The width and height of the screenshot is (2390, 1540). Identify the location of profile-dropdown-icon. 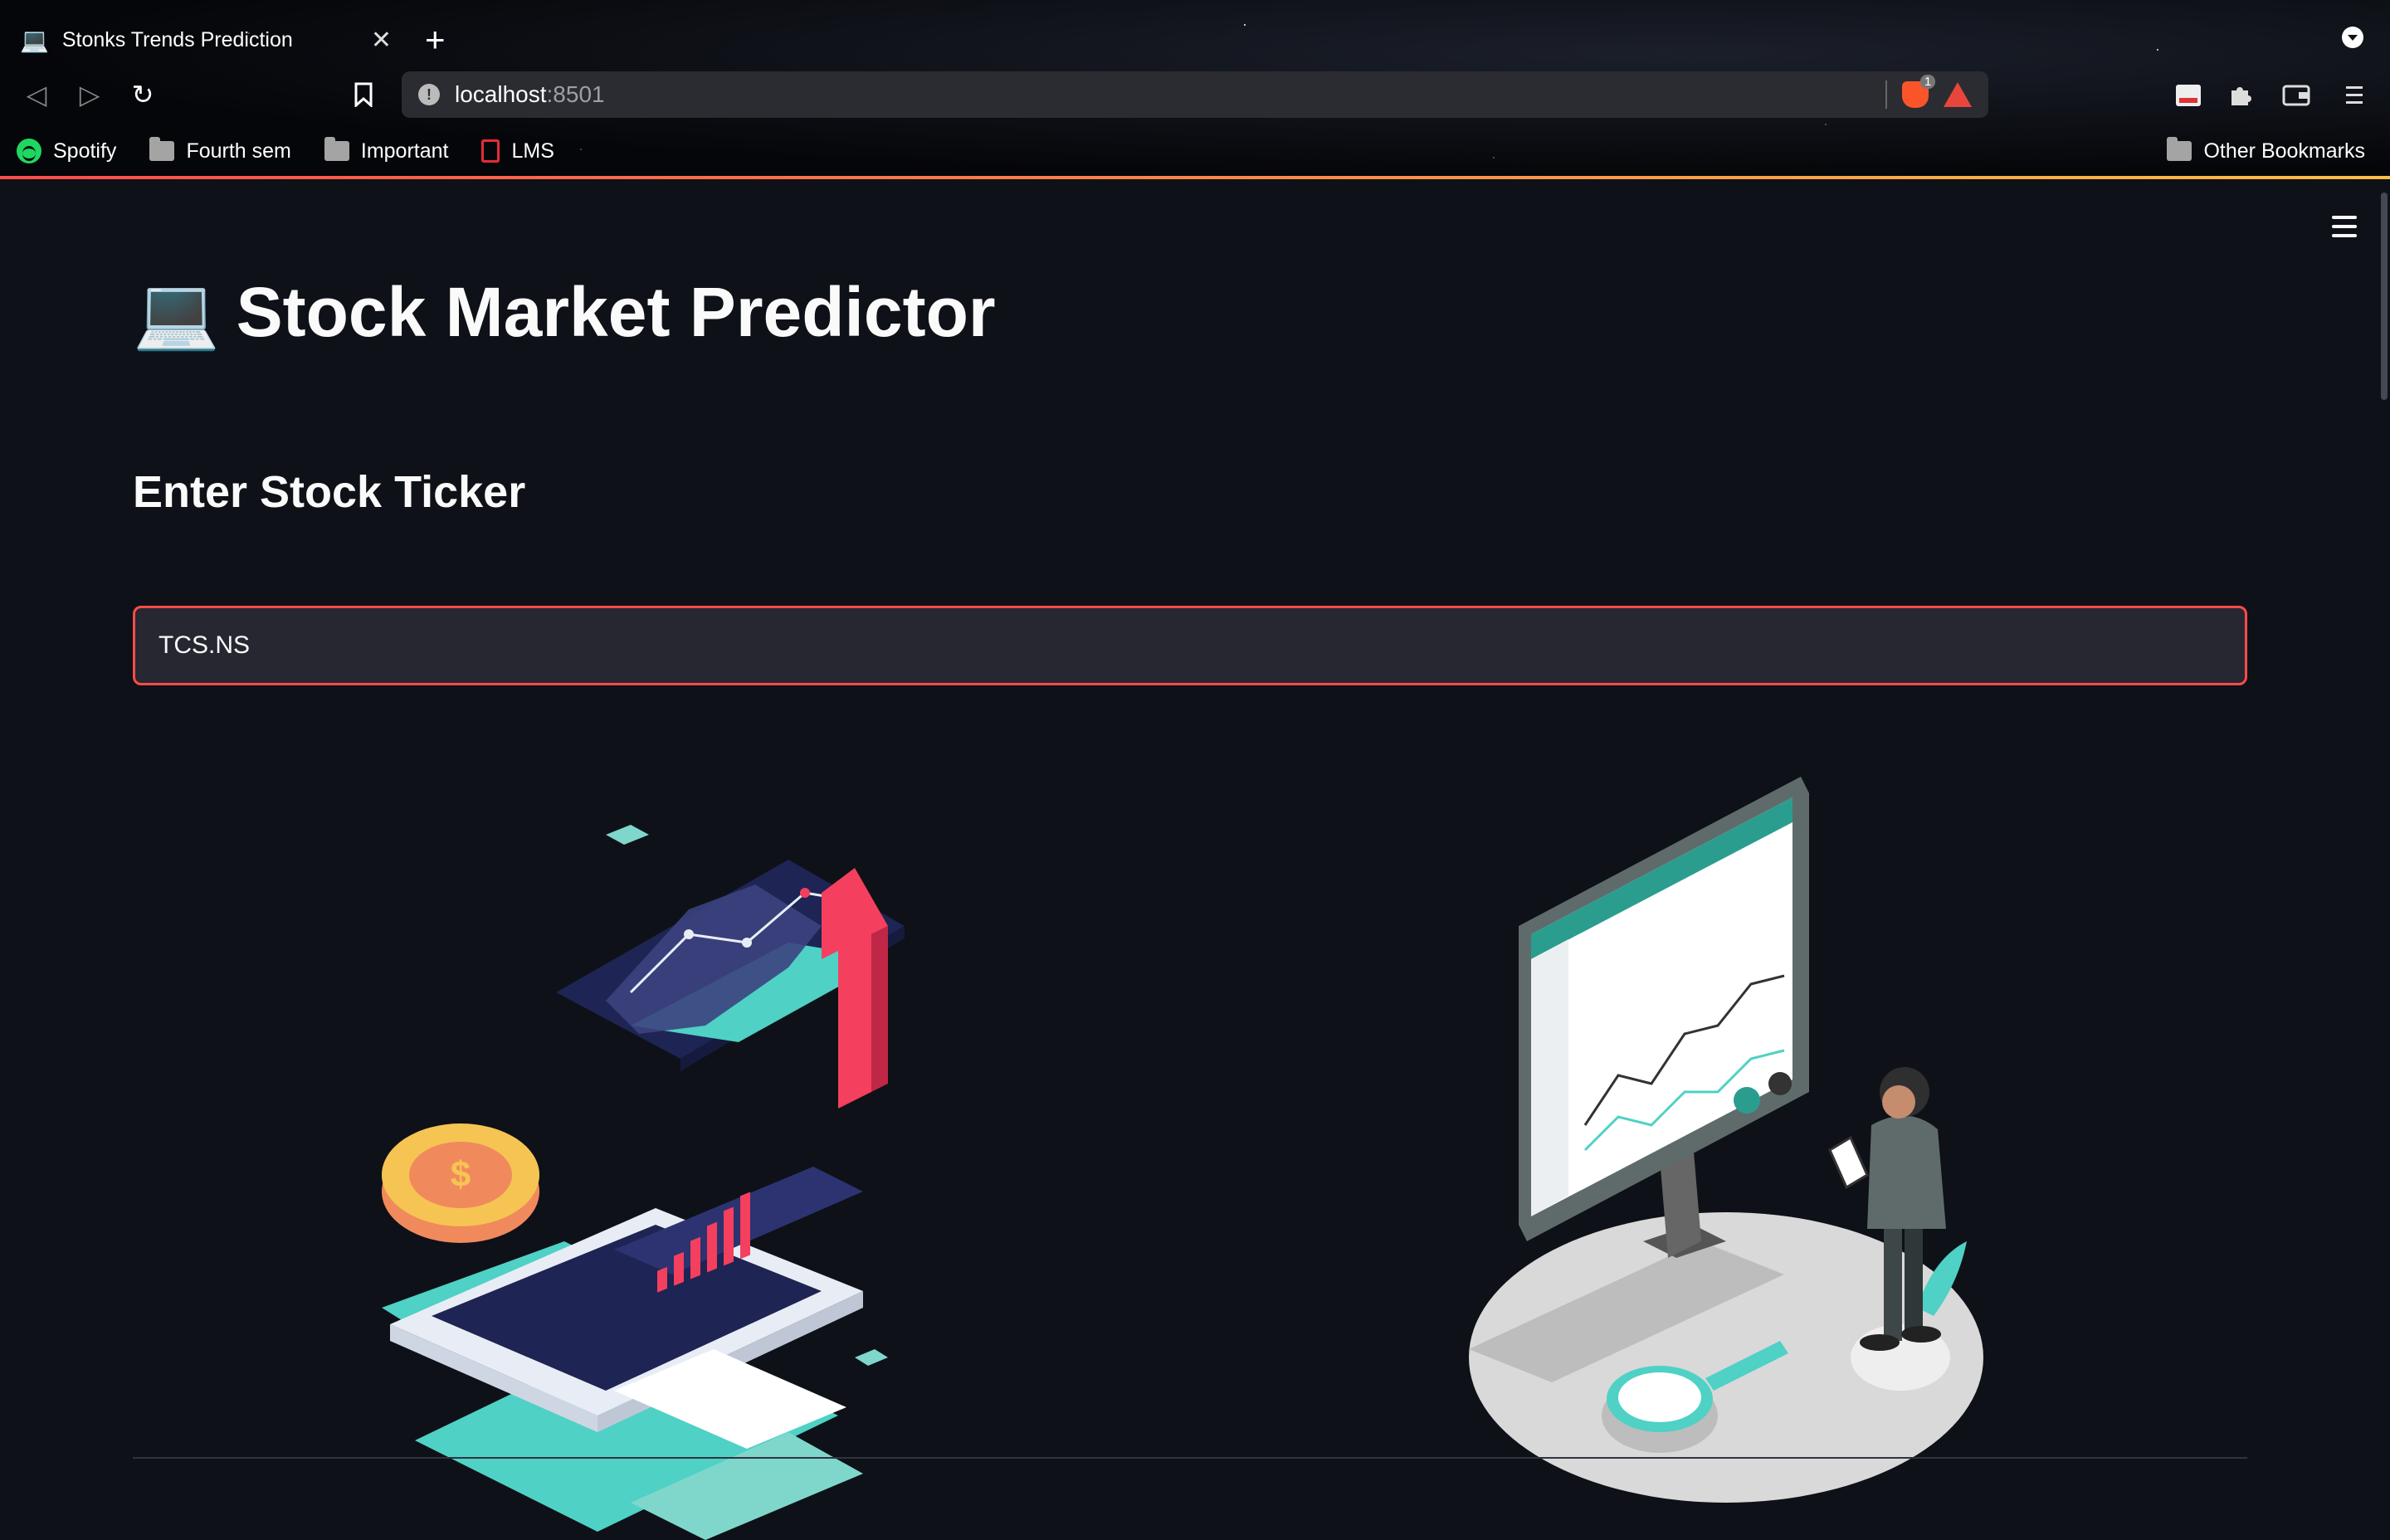
(2352, 37).